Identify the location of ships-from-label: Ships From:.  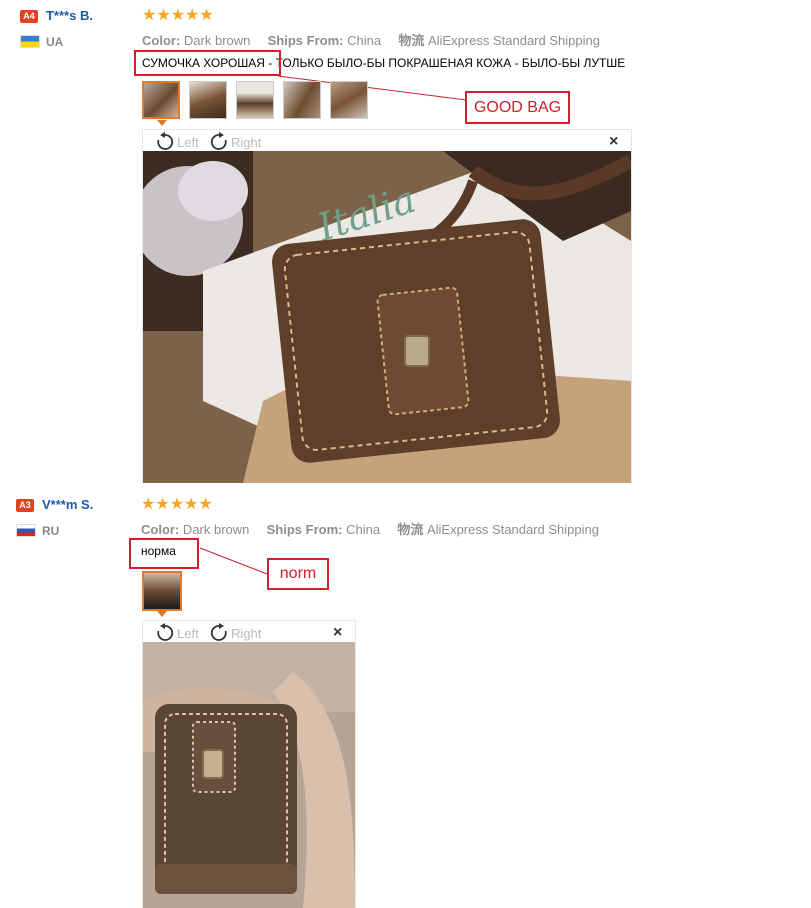
(304, 529).